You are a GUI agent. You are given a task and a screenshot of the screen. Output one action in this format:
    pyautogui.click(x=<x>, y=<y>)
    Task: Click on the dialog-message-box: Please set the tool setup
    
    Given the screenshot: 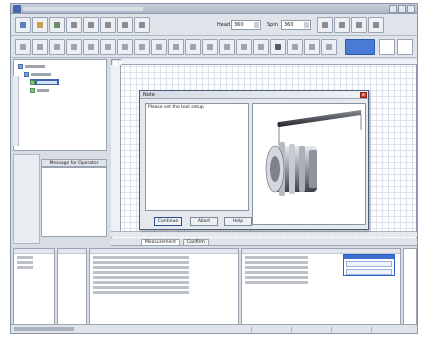 What is the action you would take?
    pyautogui.click(x=197, y=157)
    